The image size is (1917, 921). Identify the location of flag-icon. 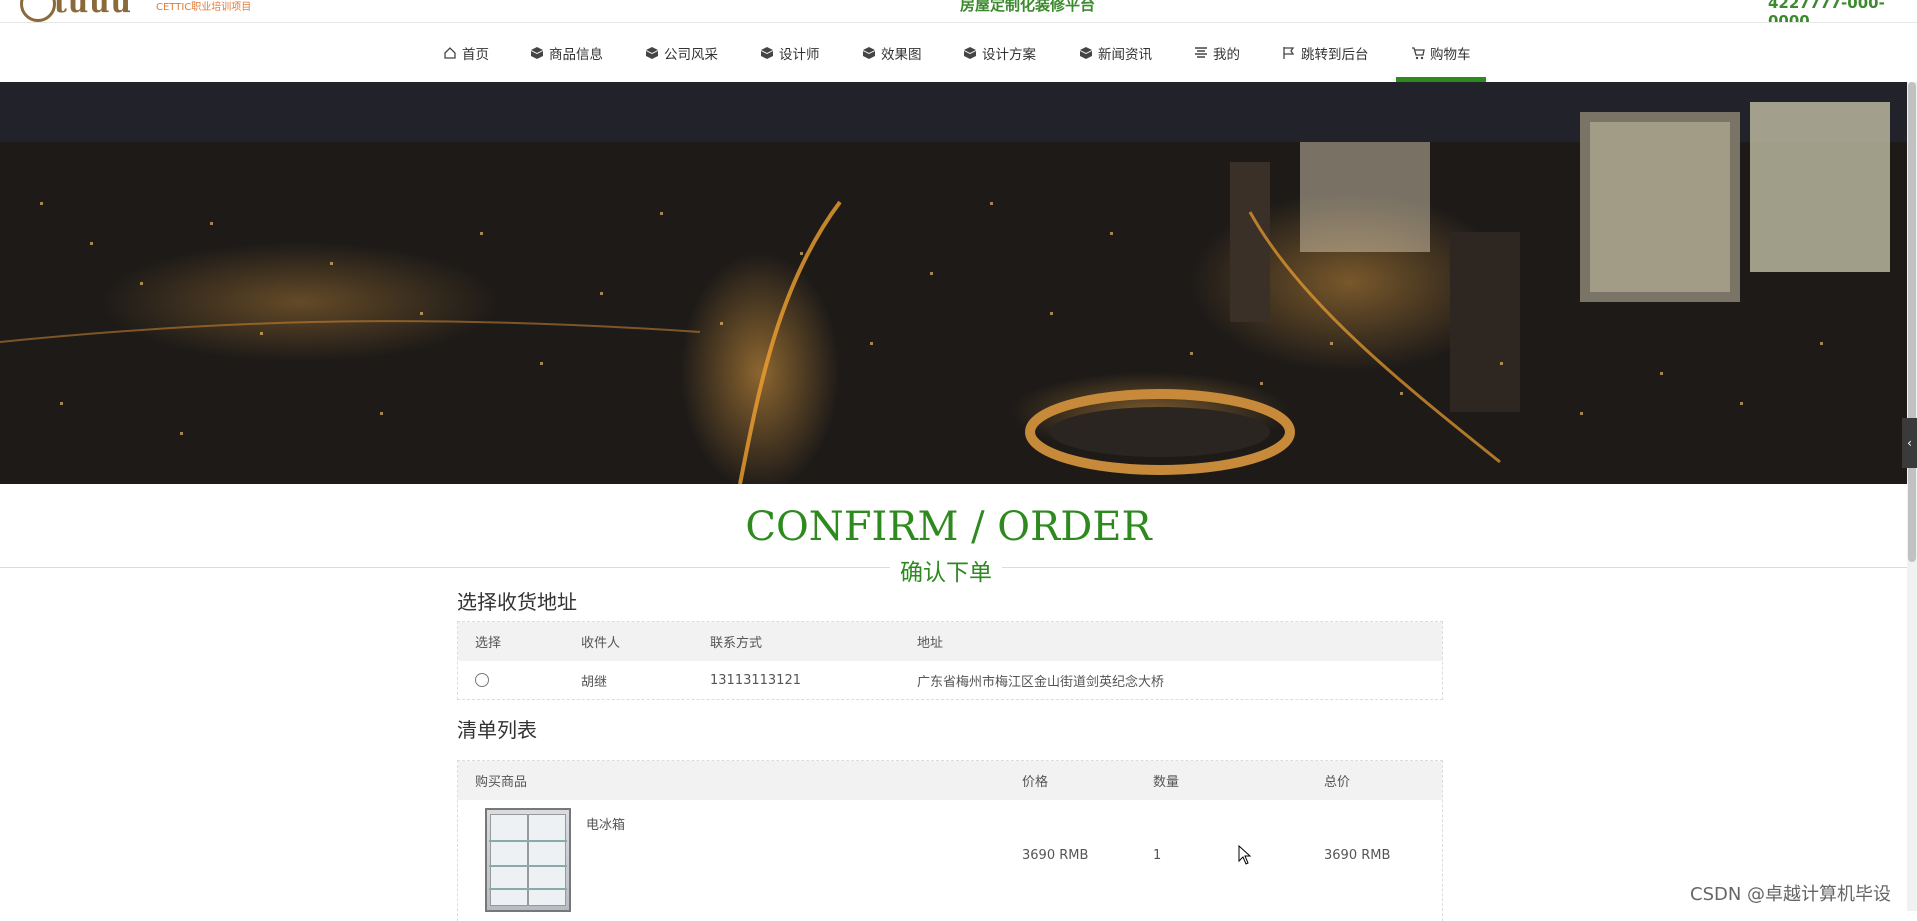
(1289, 53).